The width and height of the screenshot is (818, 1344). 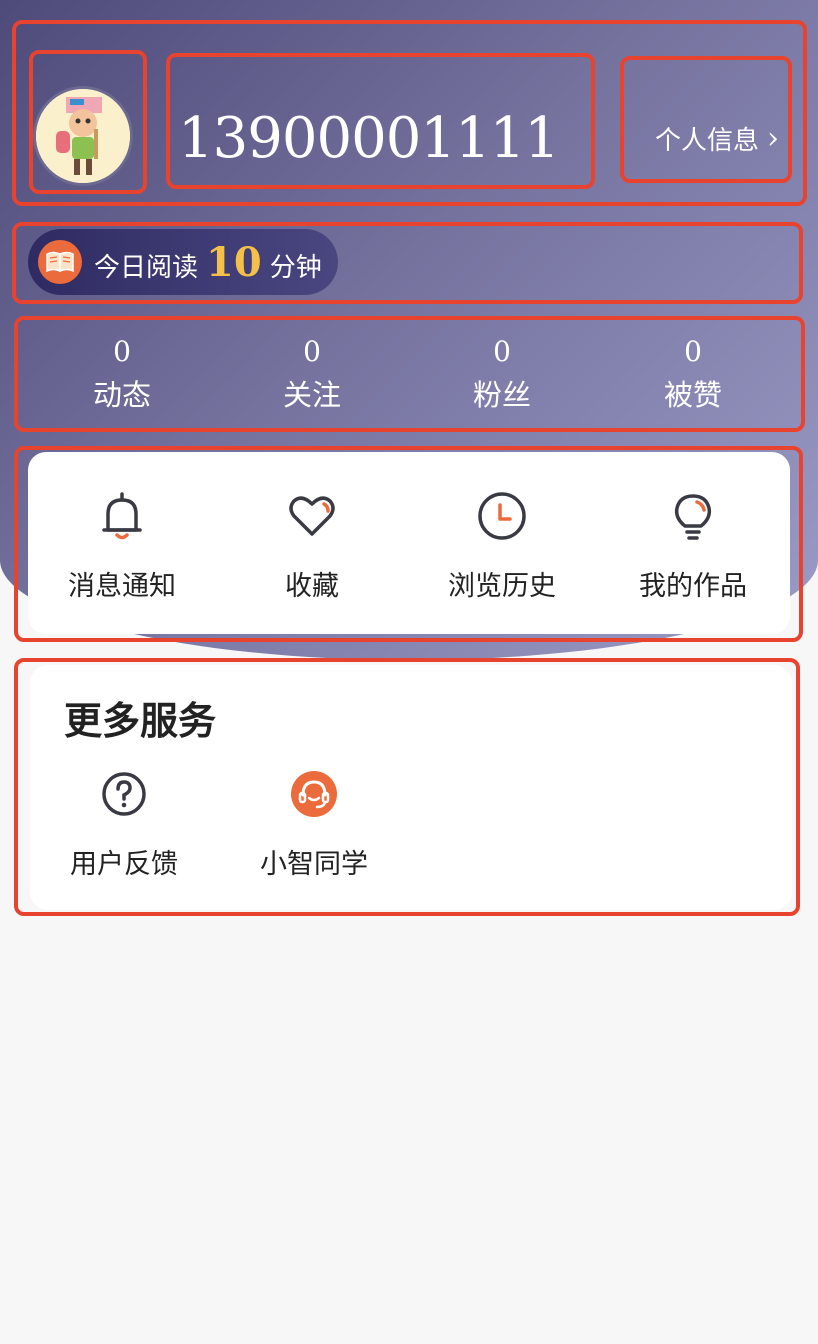 I want to click on service-label: 用户反馈, so click(x=124, y=864).